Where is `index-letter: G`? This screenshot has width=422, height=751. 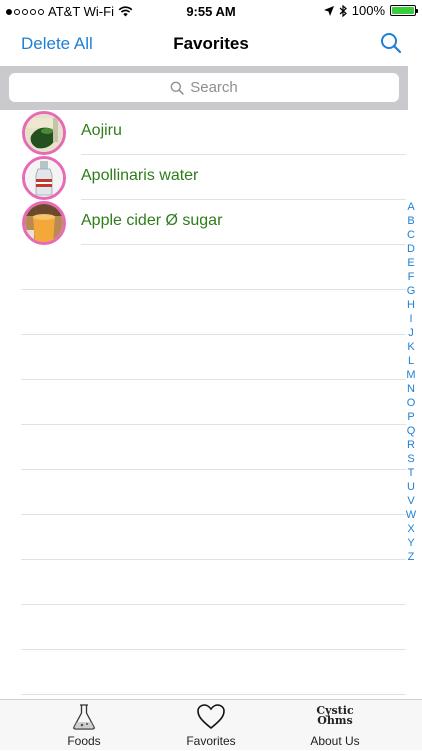 index-letter: G is located at coordinates (411, 291).